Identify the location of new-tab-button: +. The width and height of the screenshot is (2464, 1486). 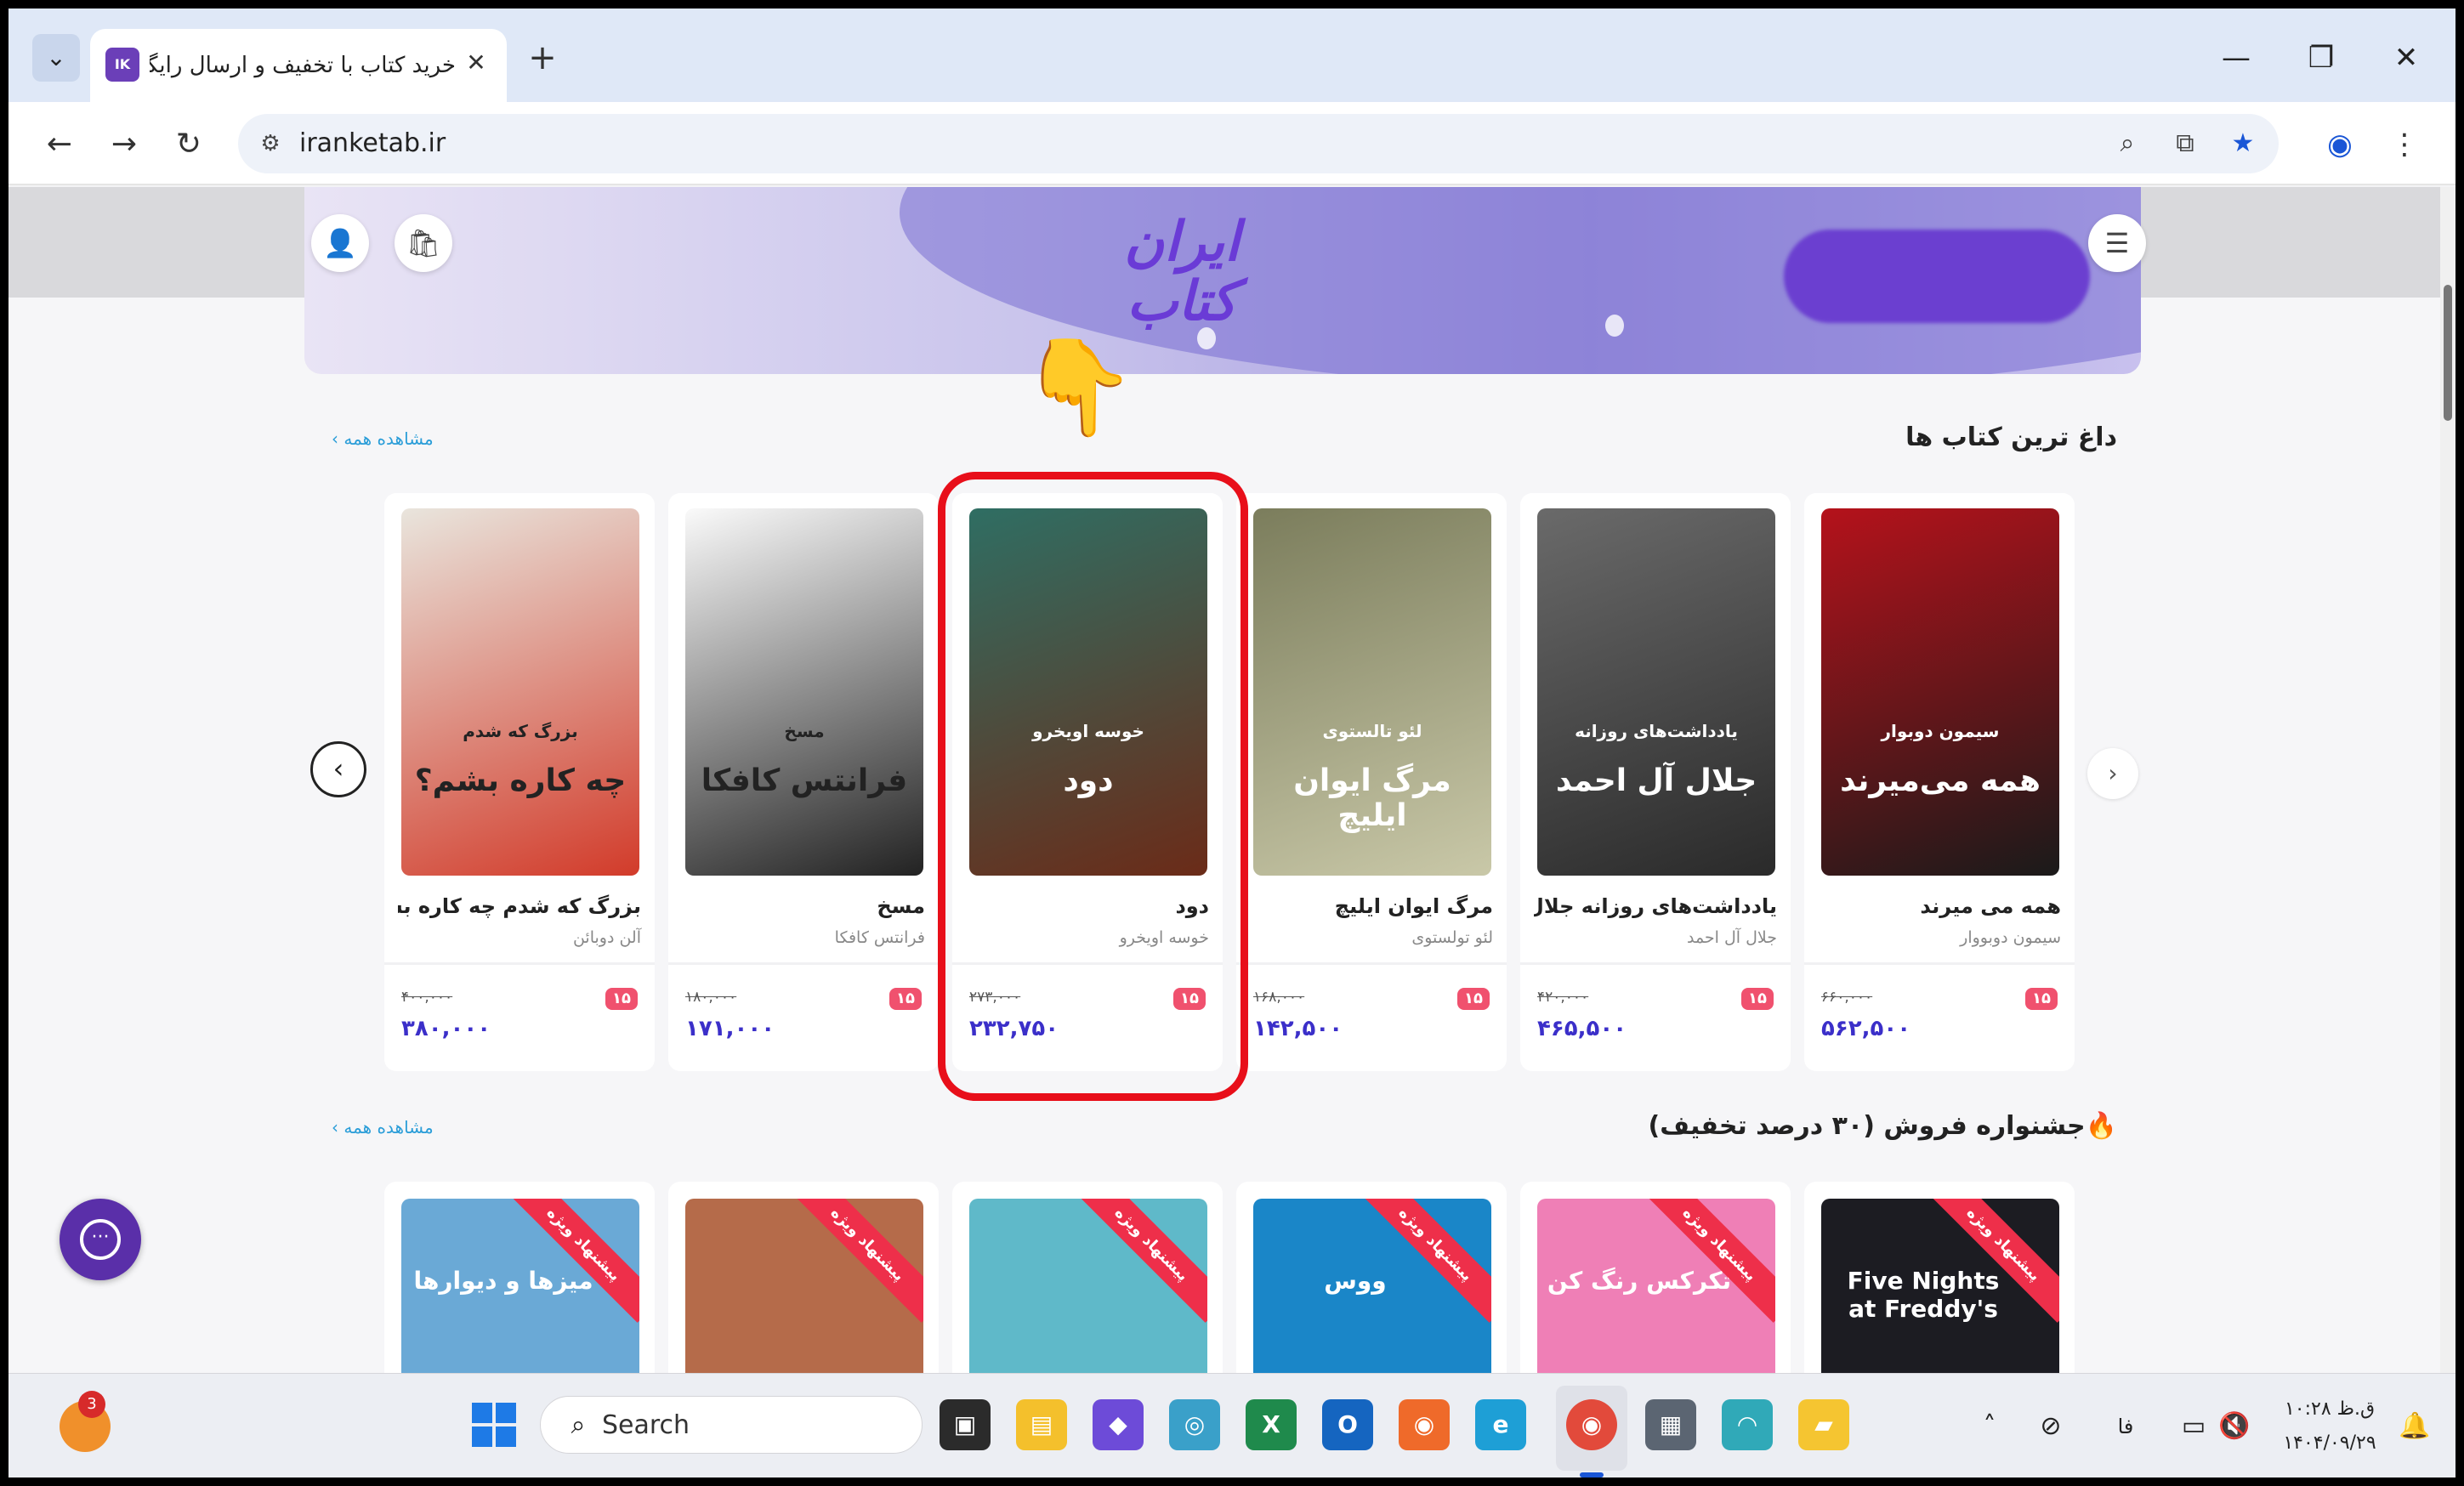
(542, 58).